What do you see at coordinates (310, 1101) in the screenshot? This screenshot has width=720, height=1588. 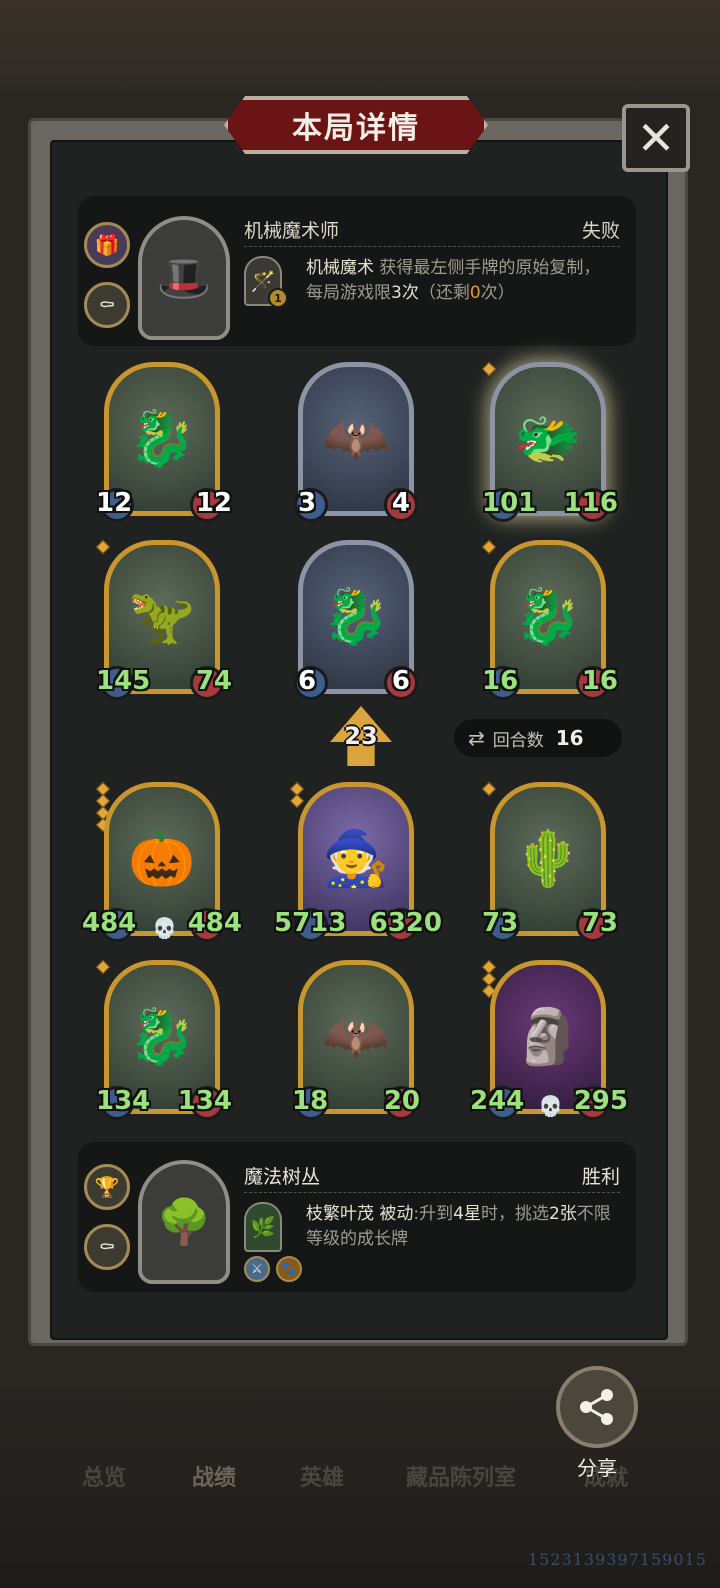 I see `unit-attack: 18` at bounding box center [310, 1101].